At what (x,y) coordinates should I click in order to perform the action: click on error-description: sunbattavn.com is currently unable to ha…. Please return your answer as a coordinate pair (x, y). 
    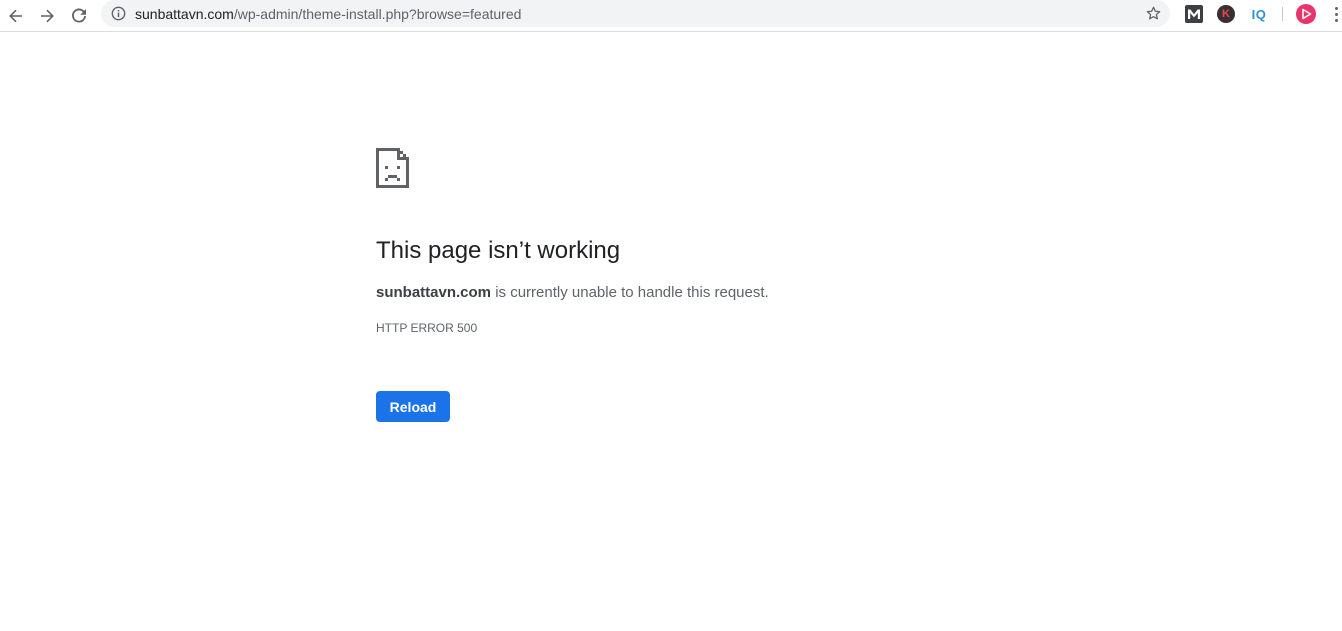
    Looking at the image, I should click on (572, 293).